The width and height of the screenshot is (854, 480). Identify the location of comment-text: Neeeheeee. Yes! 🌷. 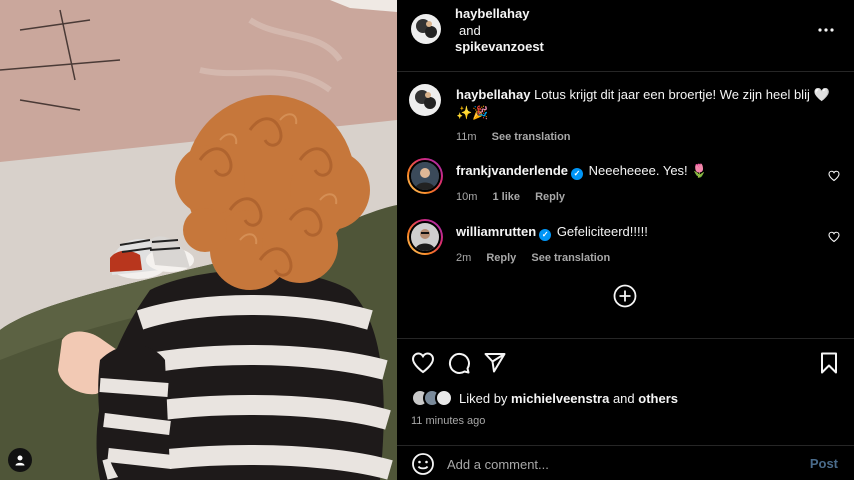
(648, 170).